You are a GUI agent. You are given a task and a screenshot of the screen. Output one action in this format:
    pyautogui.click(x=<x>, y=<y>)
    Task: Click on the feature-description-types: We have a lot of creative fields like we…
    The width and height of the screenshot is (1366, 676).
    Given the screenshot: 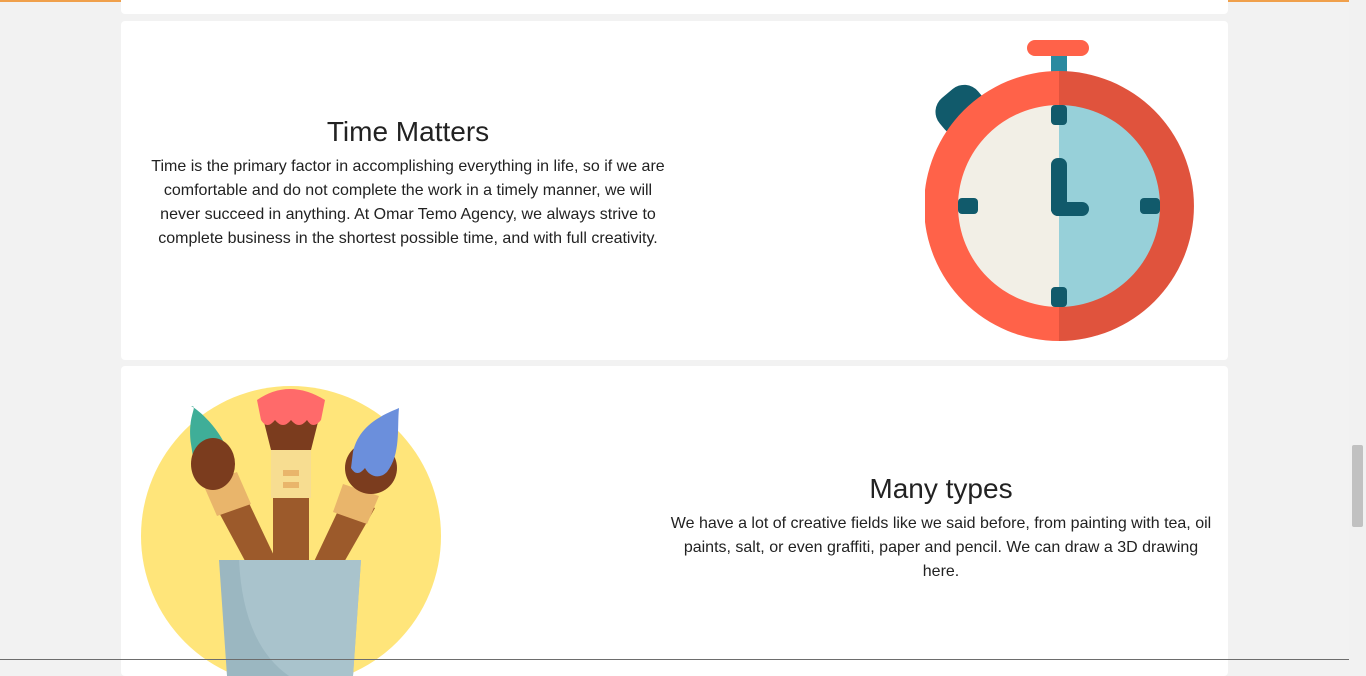 What is the action you would take?
    pyautogui.click(x=941, y=547)
    